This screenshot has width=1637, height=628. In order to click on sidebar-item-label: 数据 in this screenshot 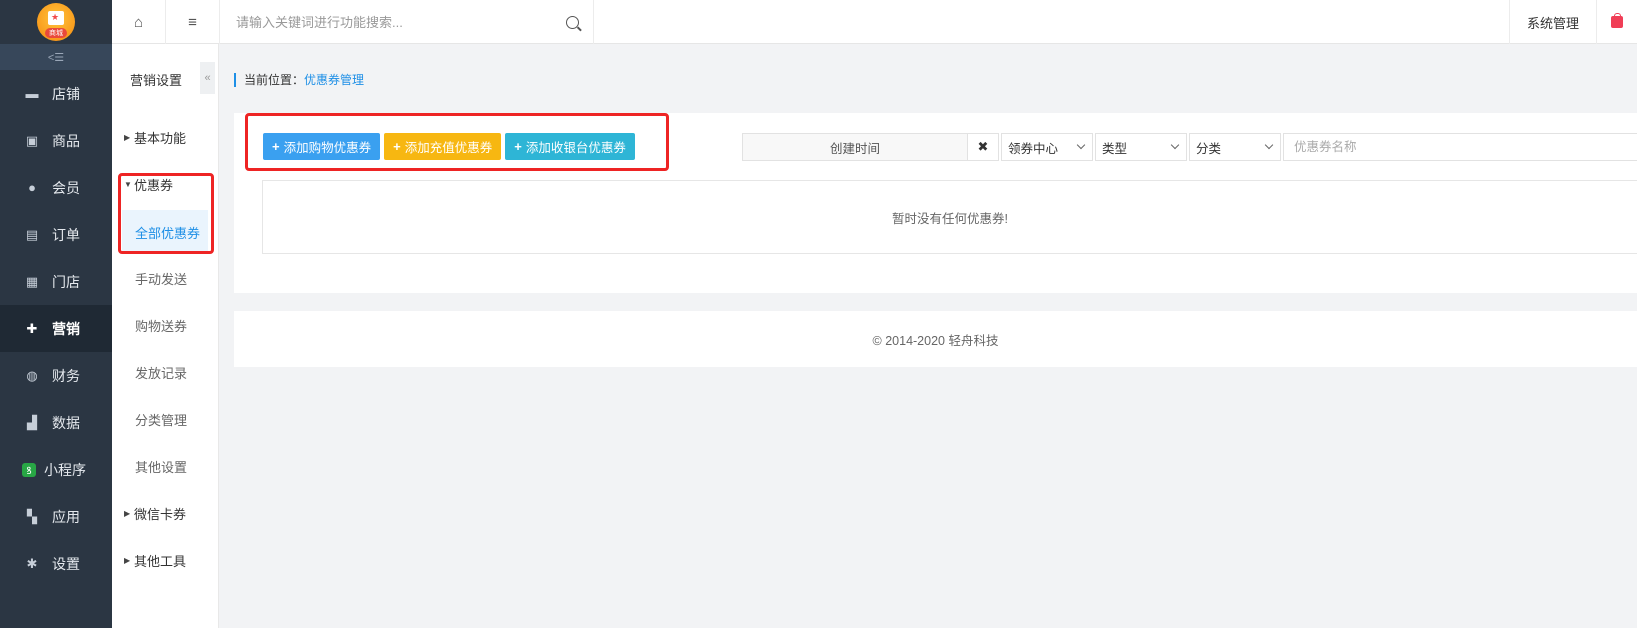, I will do `click(66, 422)`.